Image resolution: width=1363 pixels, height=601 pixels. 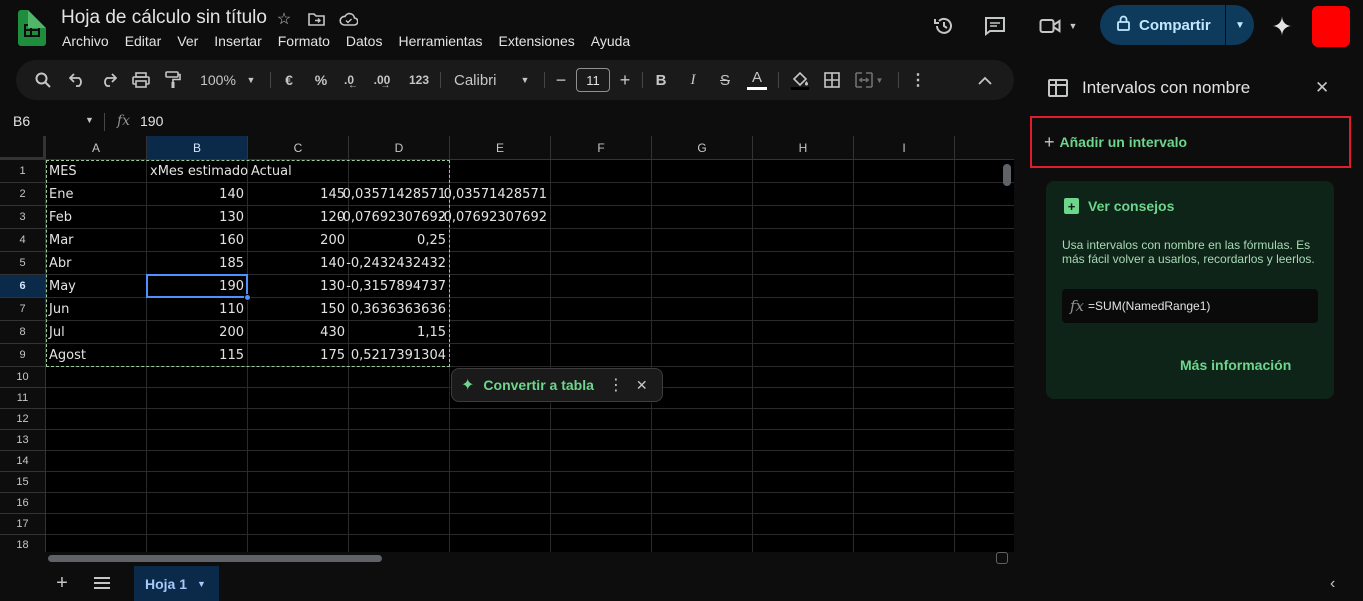 What do you see at coordinates (1282, 26) in the screenshot?
I see `gemini-spark-icon` at bounding box center [1282, 26].